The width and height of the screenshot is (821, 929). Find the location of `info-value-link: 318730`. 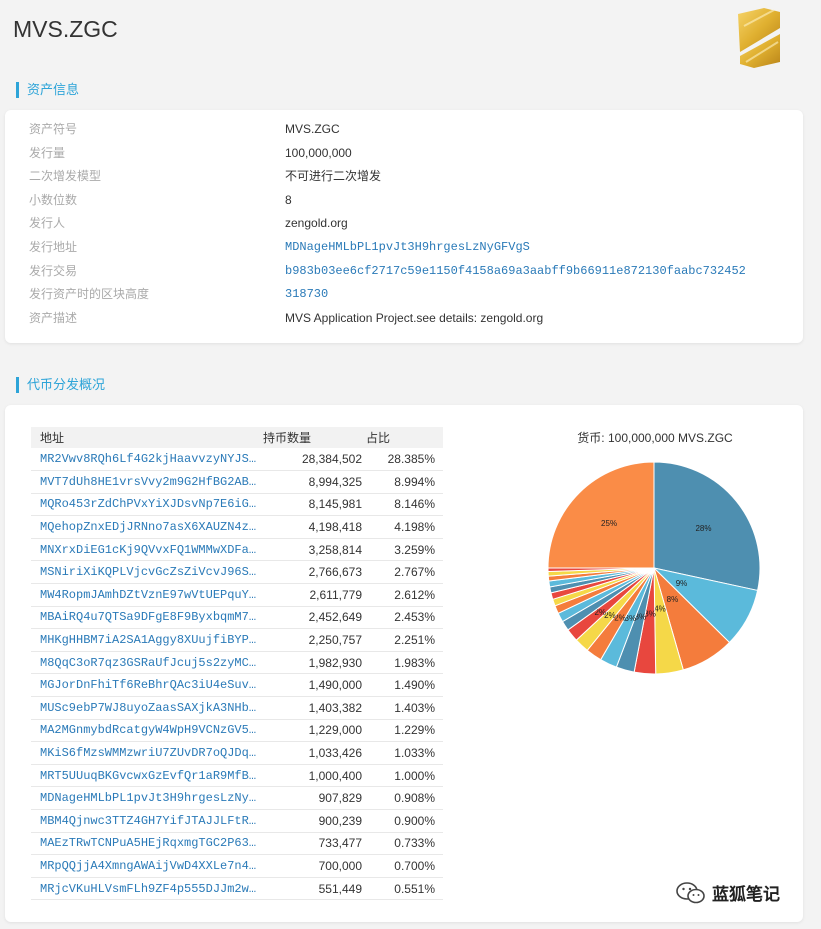

info-value-link: 318730 is located at coordinates (306, 294).